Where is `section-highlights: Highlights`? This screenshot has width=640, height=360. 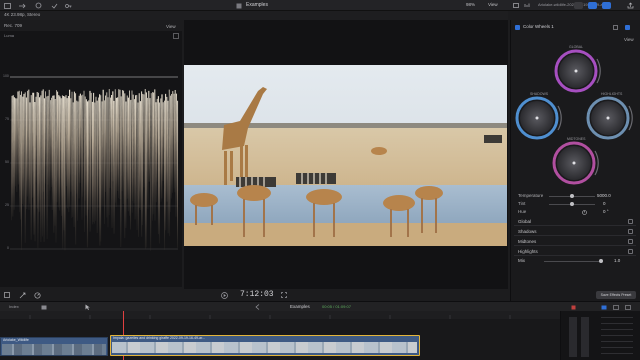
section-highlights: Highlights is located at coordinates (575, 251).